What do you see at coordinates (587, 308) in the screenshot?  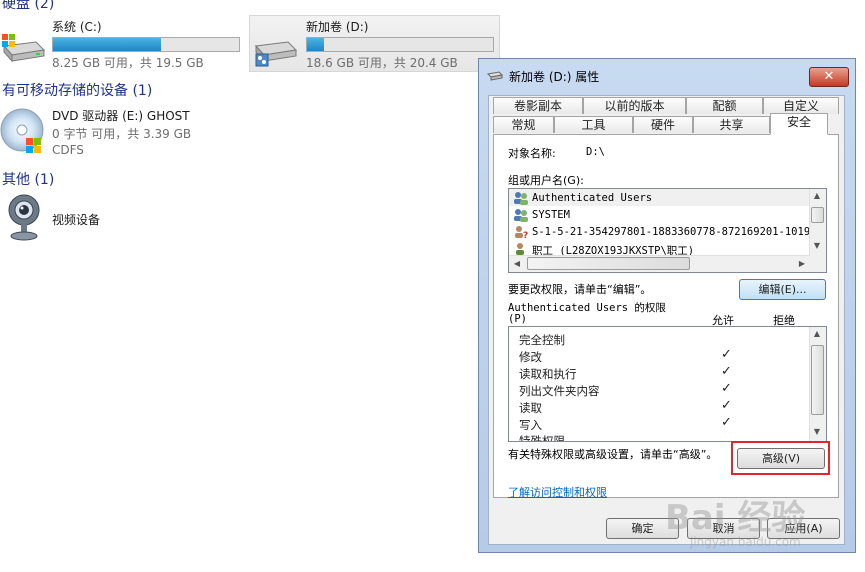 I see `permissions-for-label: Authenticated Users 的权限` at bounding box center [587, 308].